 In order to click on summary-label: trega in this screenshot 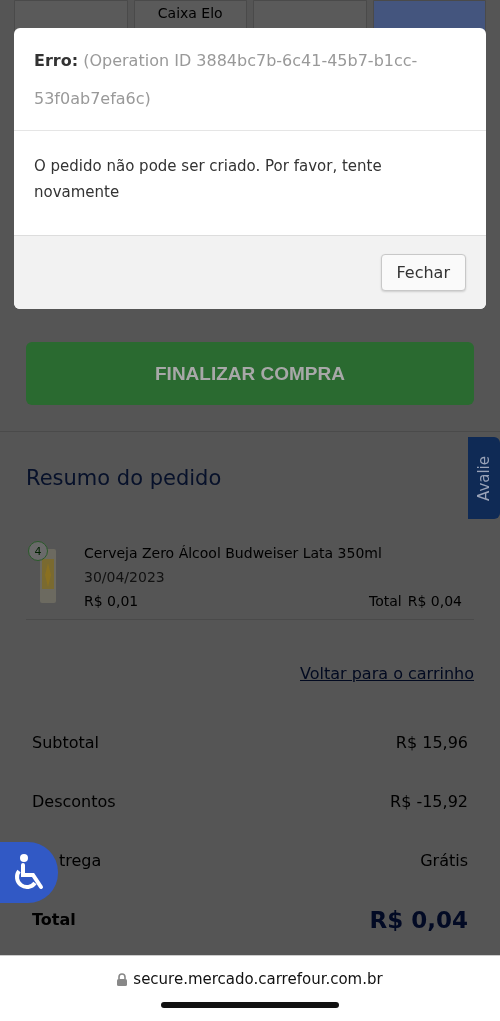, I will do `click(80, 860)`.